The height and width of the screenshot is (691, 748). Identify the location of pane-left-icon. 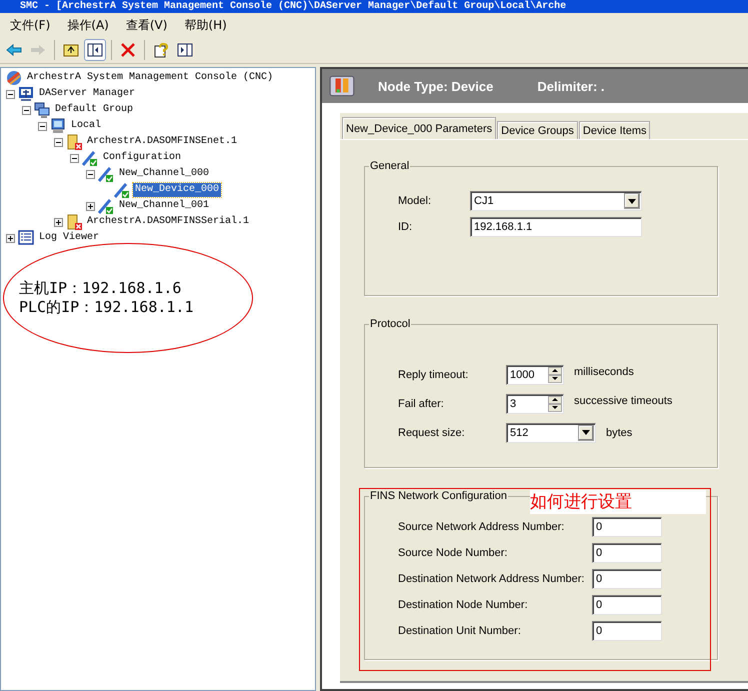
(95, 50).